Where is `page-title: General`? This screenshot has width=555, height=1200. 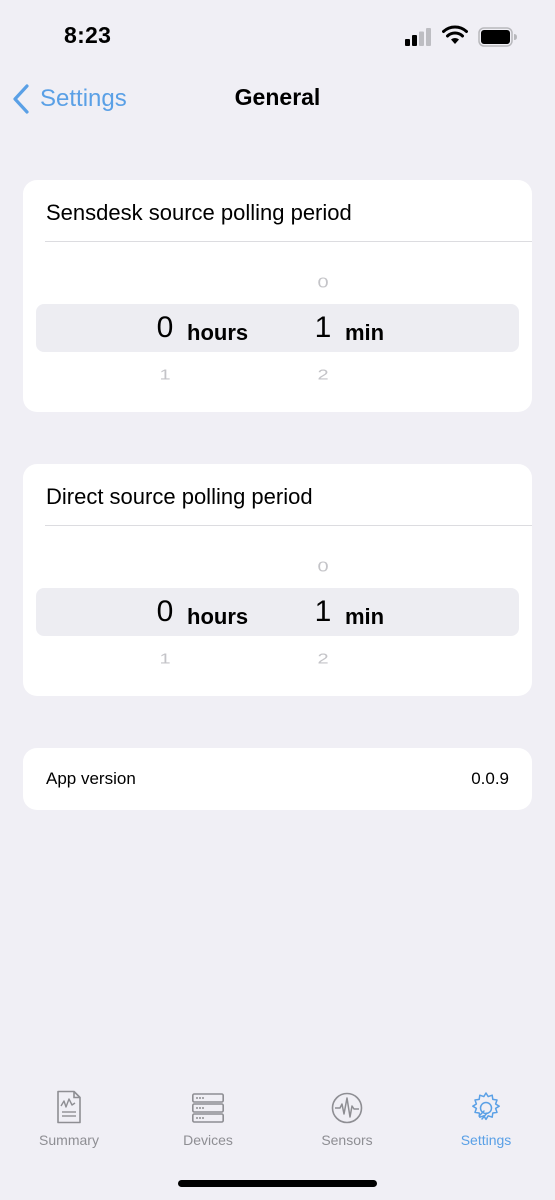 page-title: General is located at coordinates (277, 97).